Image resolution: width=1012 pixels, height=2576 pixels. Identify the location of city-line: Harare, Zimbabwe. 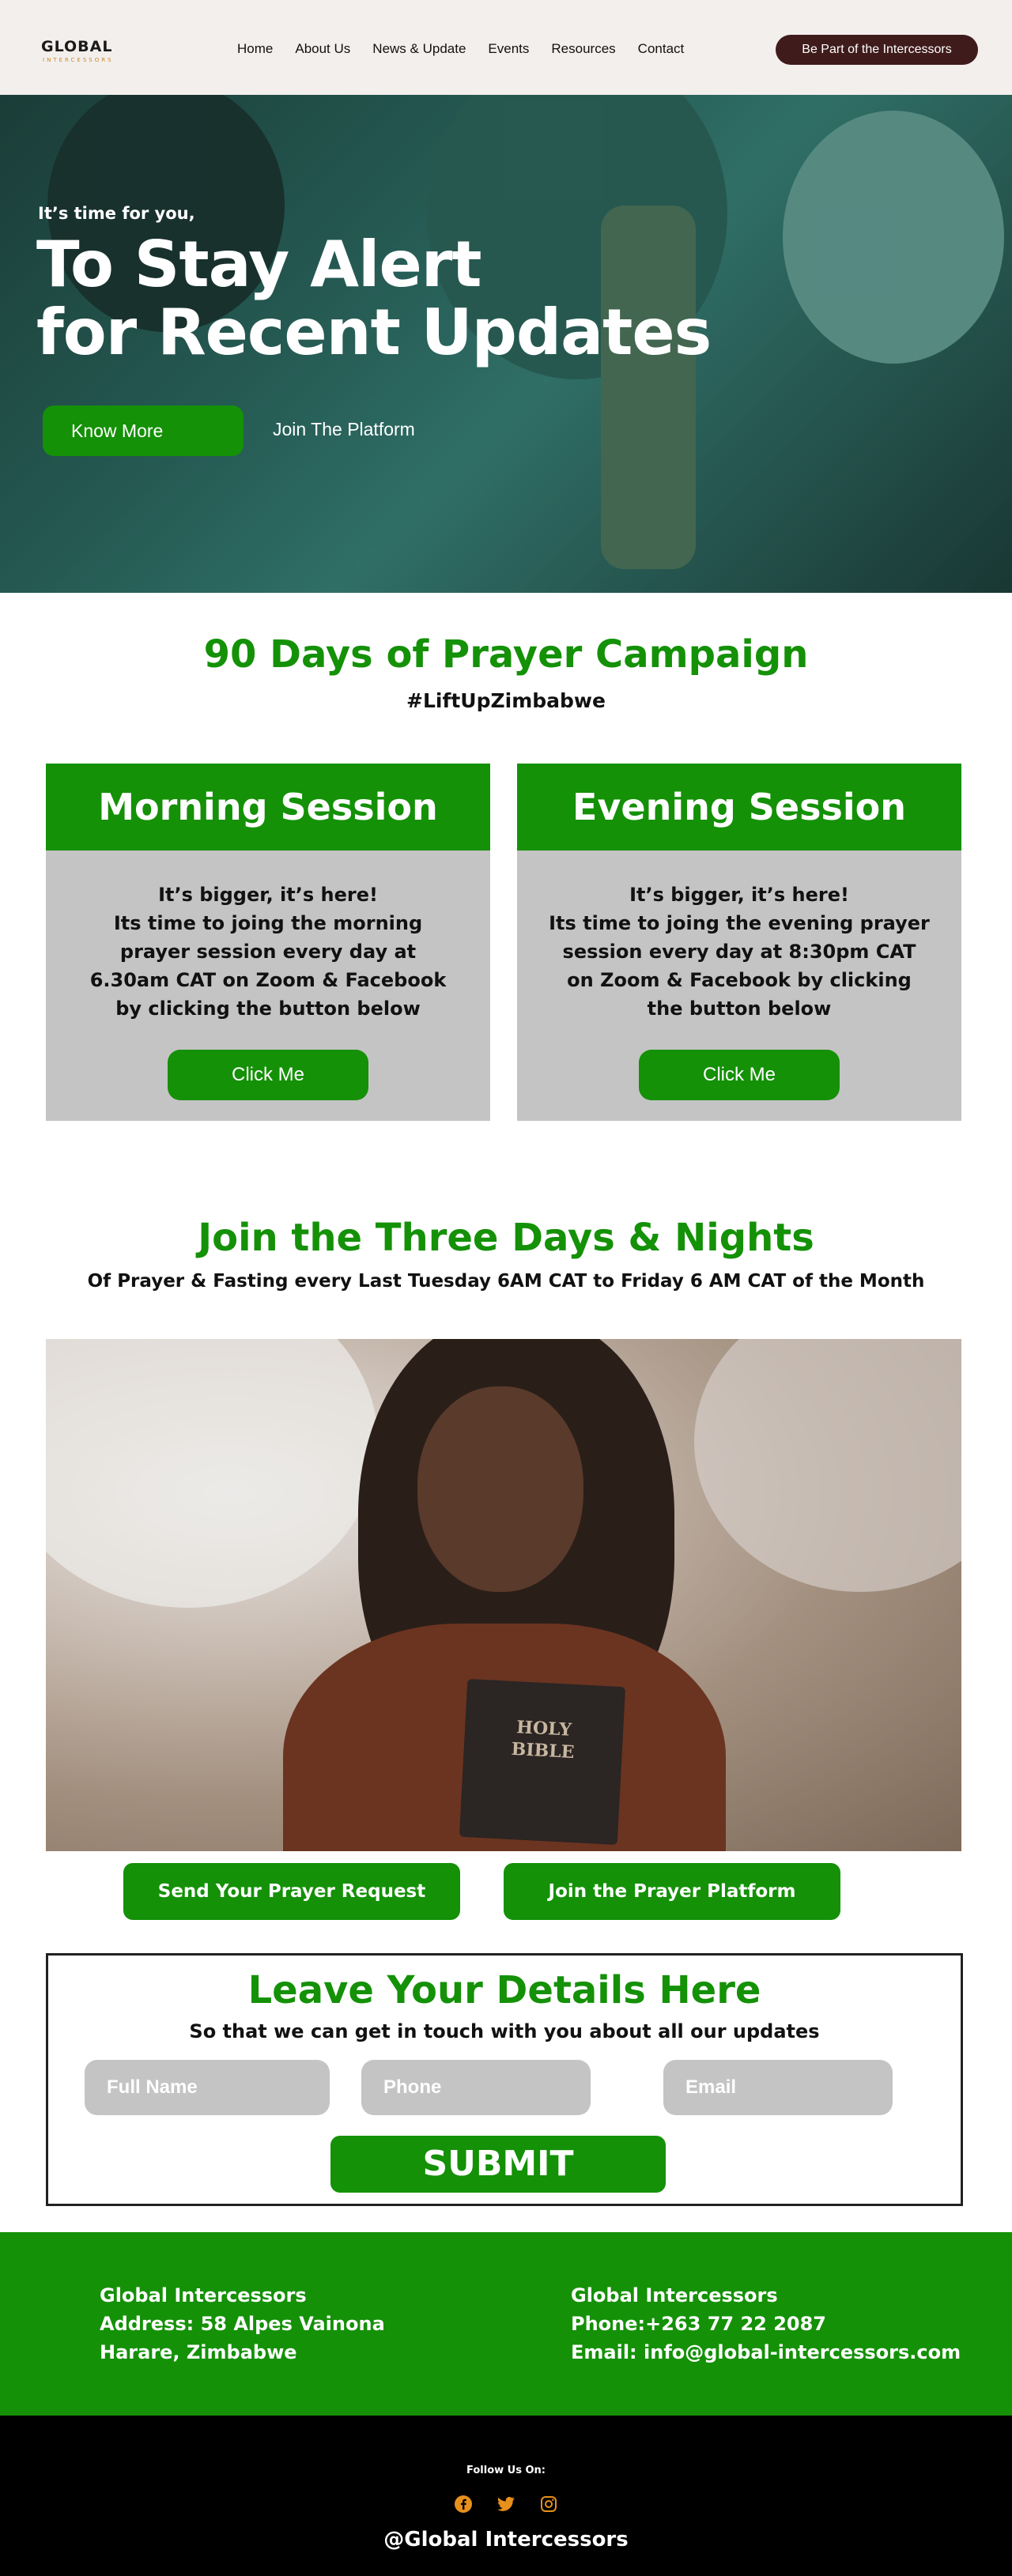
(199, 2352).